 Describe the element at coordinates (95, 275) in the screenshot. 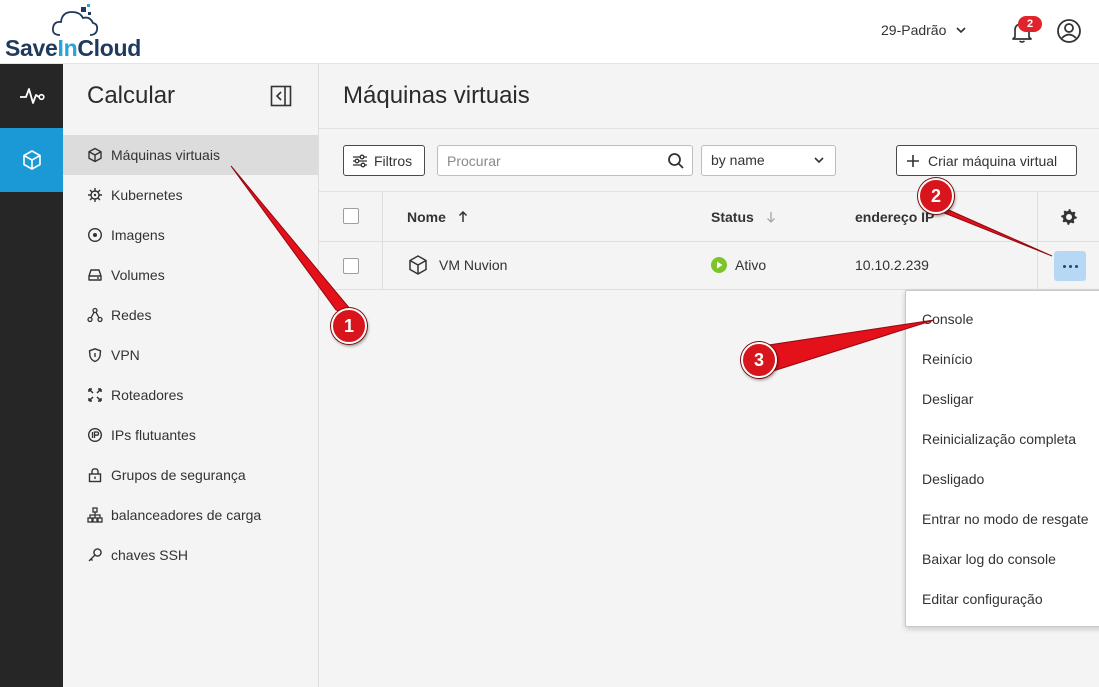

I see `drive-icon` at that location.